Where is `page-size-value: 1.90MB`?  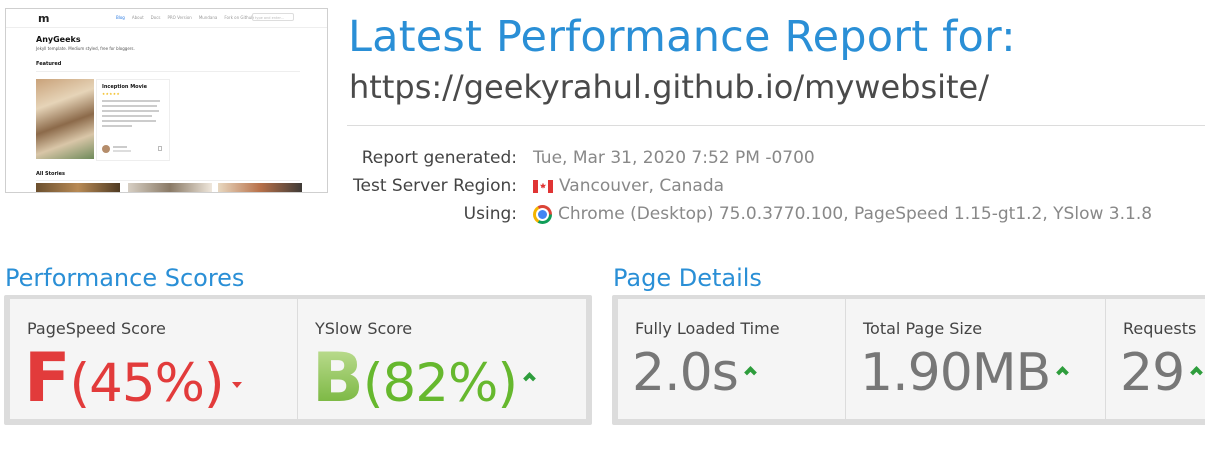 page-size-value: 1.90MB is located at coordinates (965, 373).